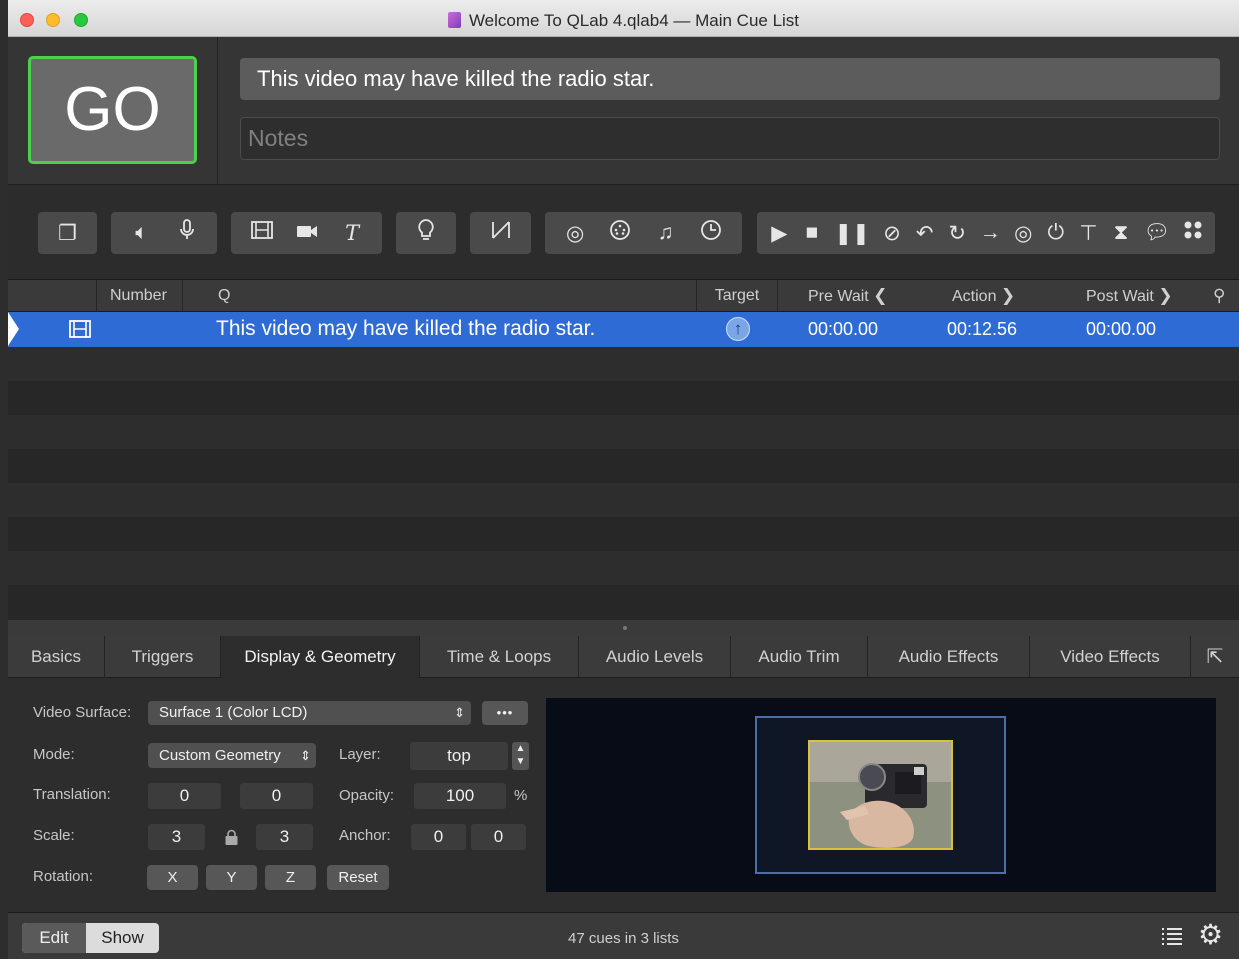  What do you see at coordinates (56, 657) in the screenshot?
I see `tab-basics: Basics` at bounding box center [56, 657].